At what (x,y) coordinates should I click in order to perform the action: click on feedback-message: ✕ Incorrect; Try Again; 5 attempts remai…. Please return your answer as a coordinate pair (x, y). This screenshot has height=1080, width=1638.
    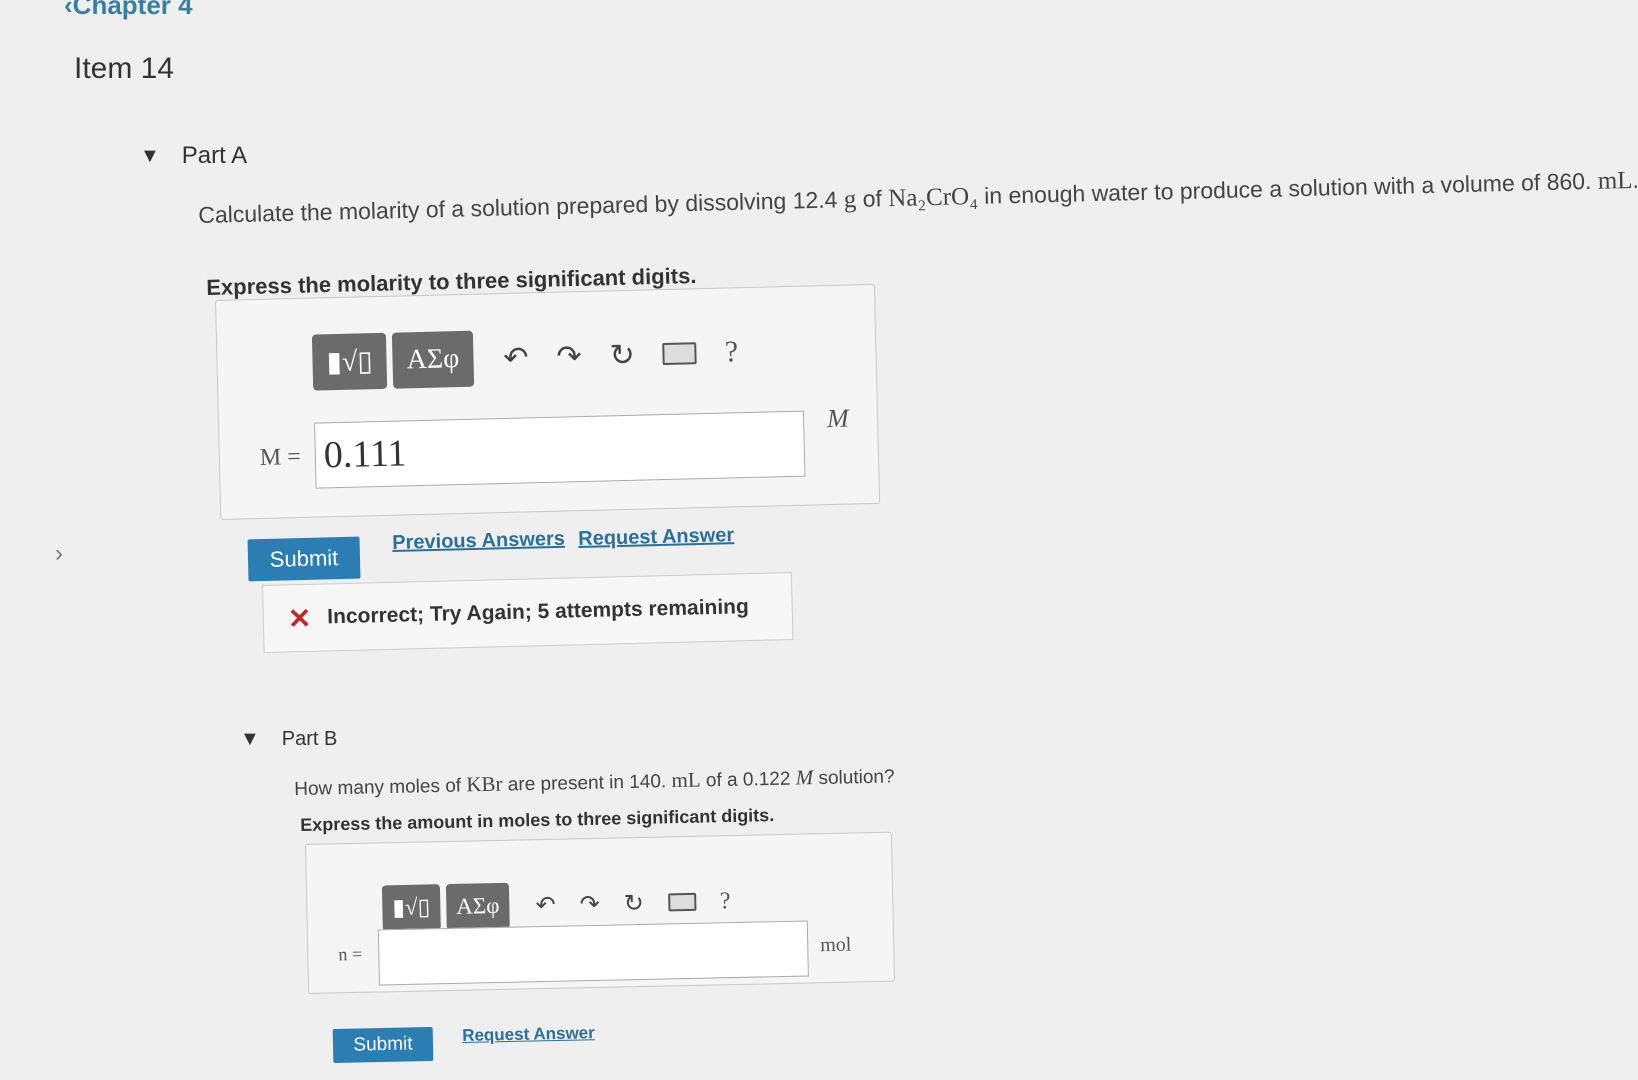
    Looking at the image, I should click on (528, 612).